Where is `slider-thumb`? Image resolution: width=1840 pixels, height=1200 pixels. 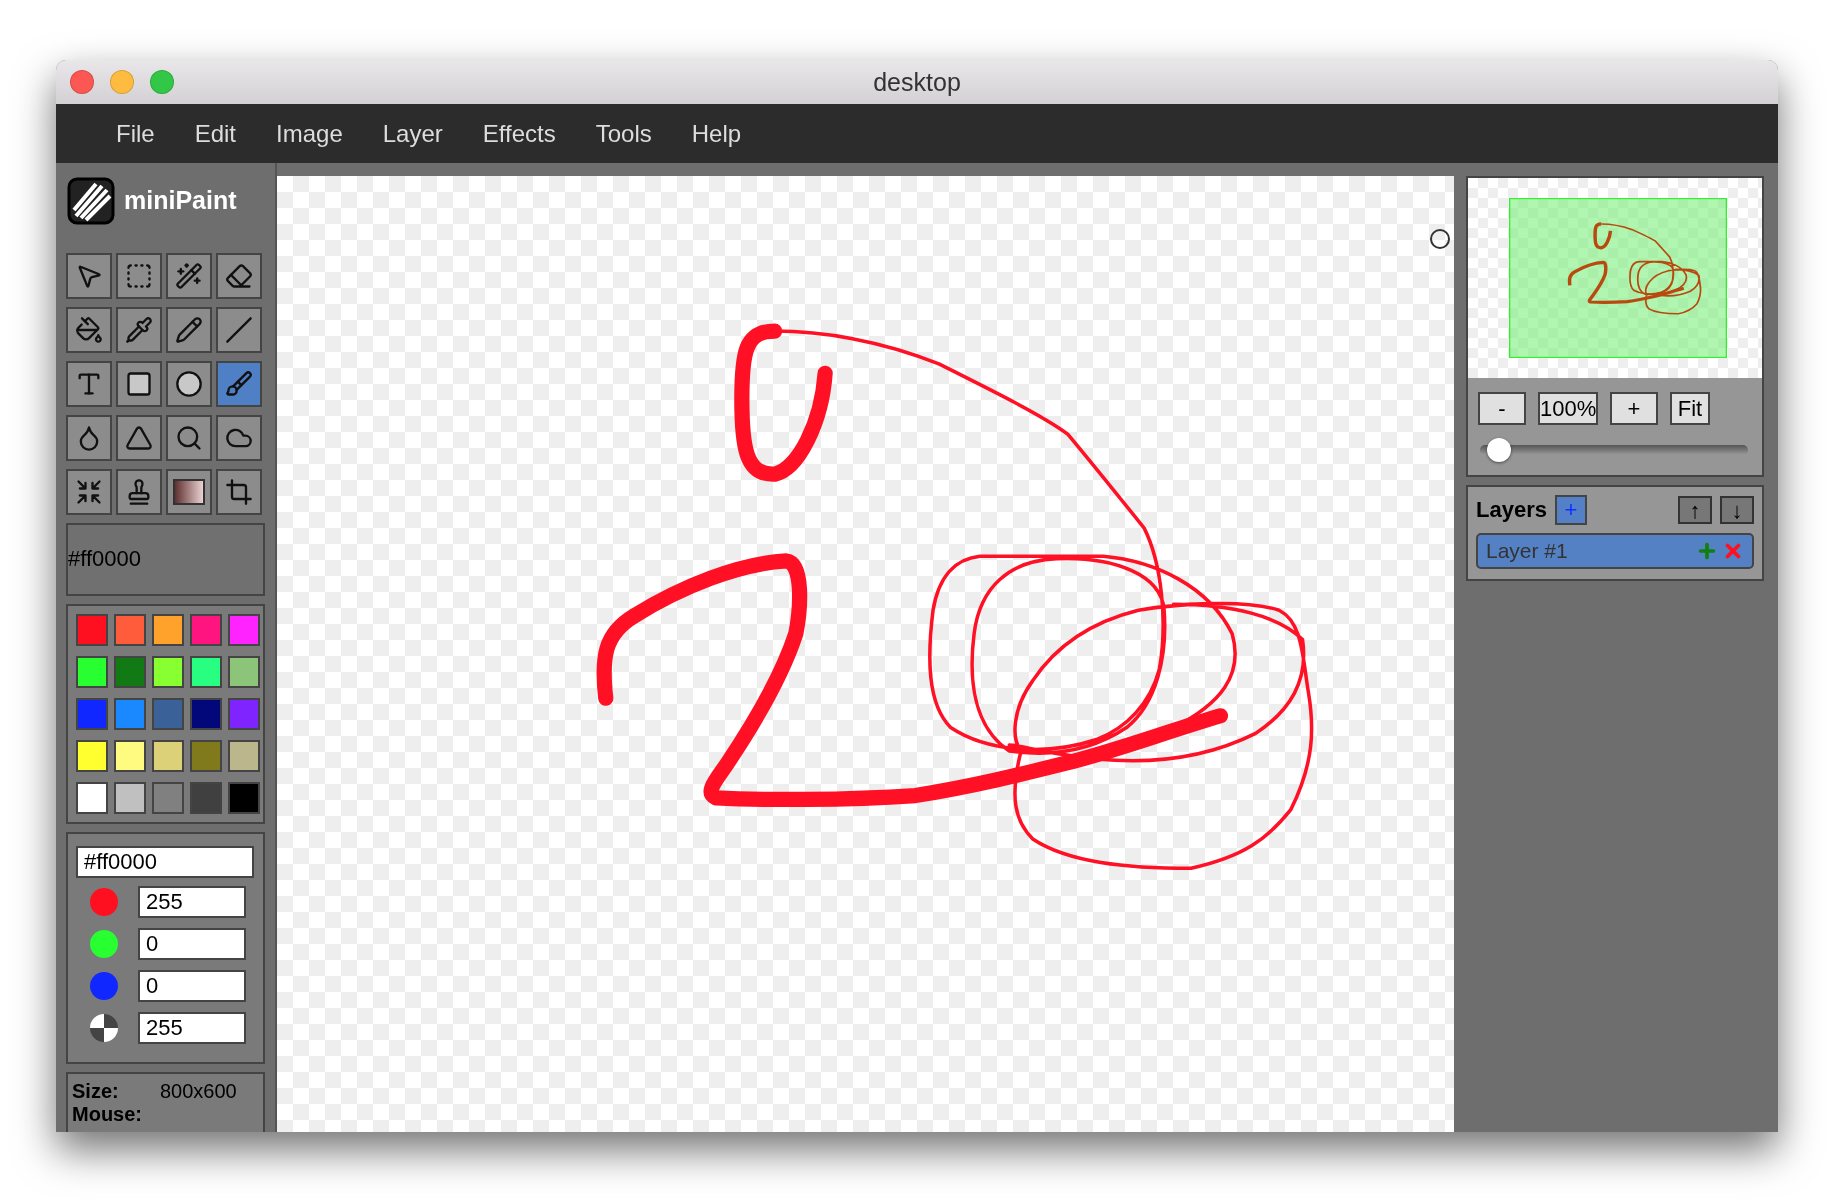
slider-thumb is located at coordinates (1498, 450).